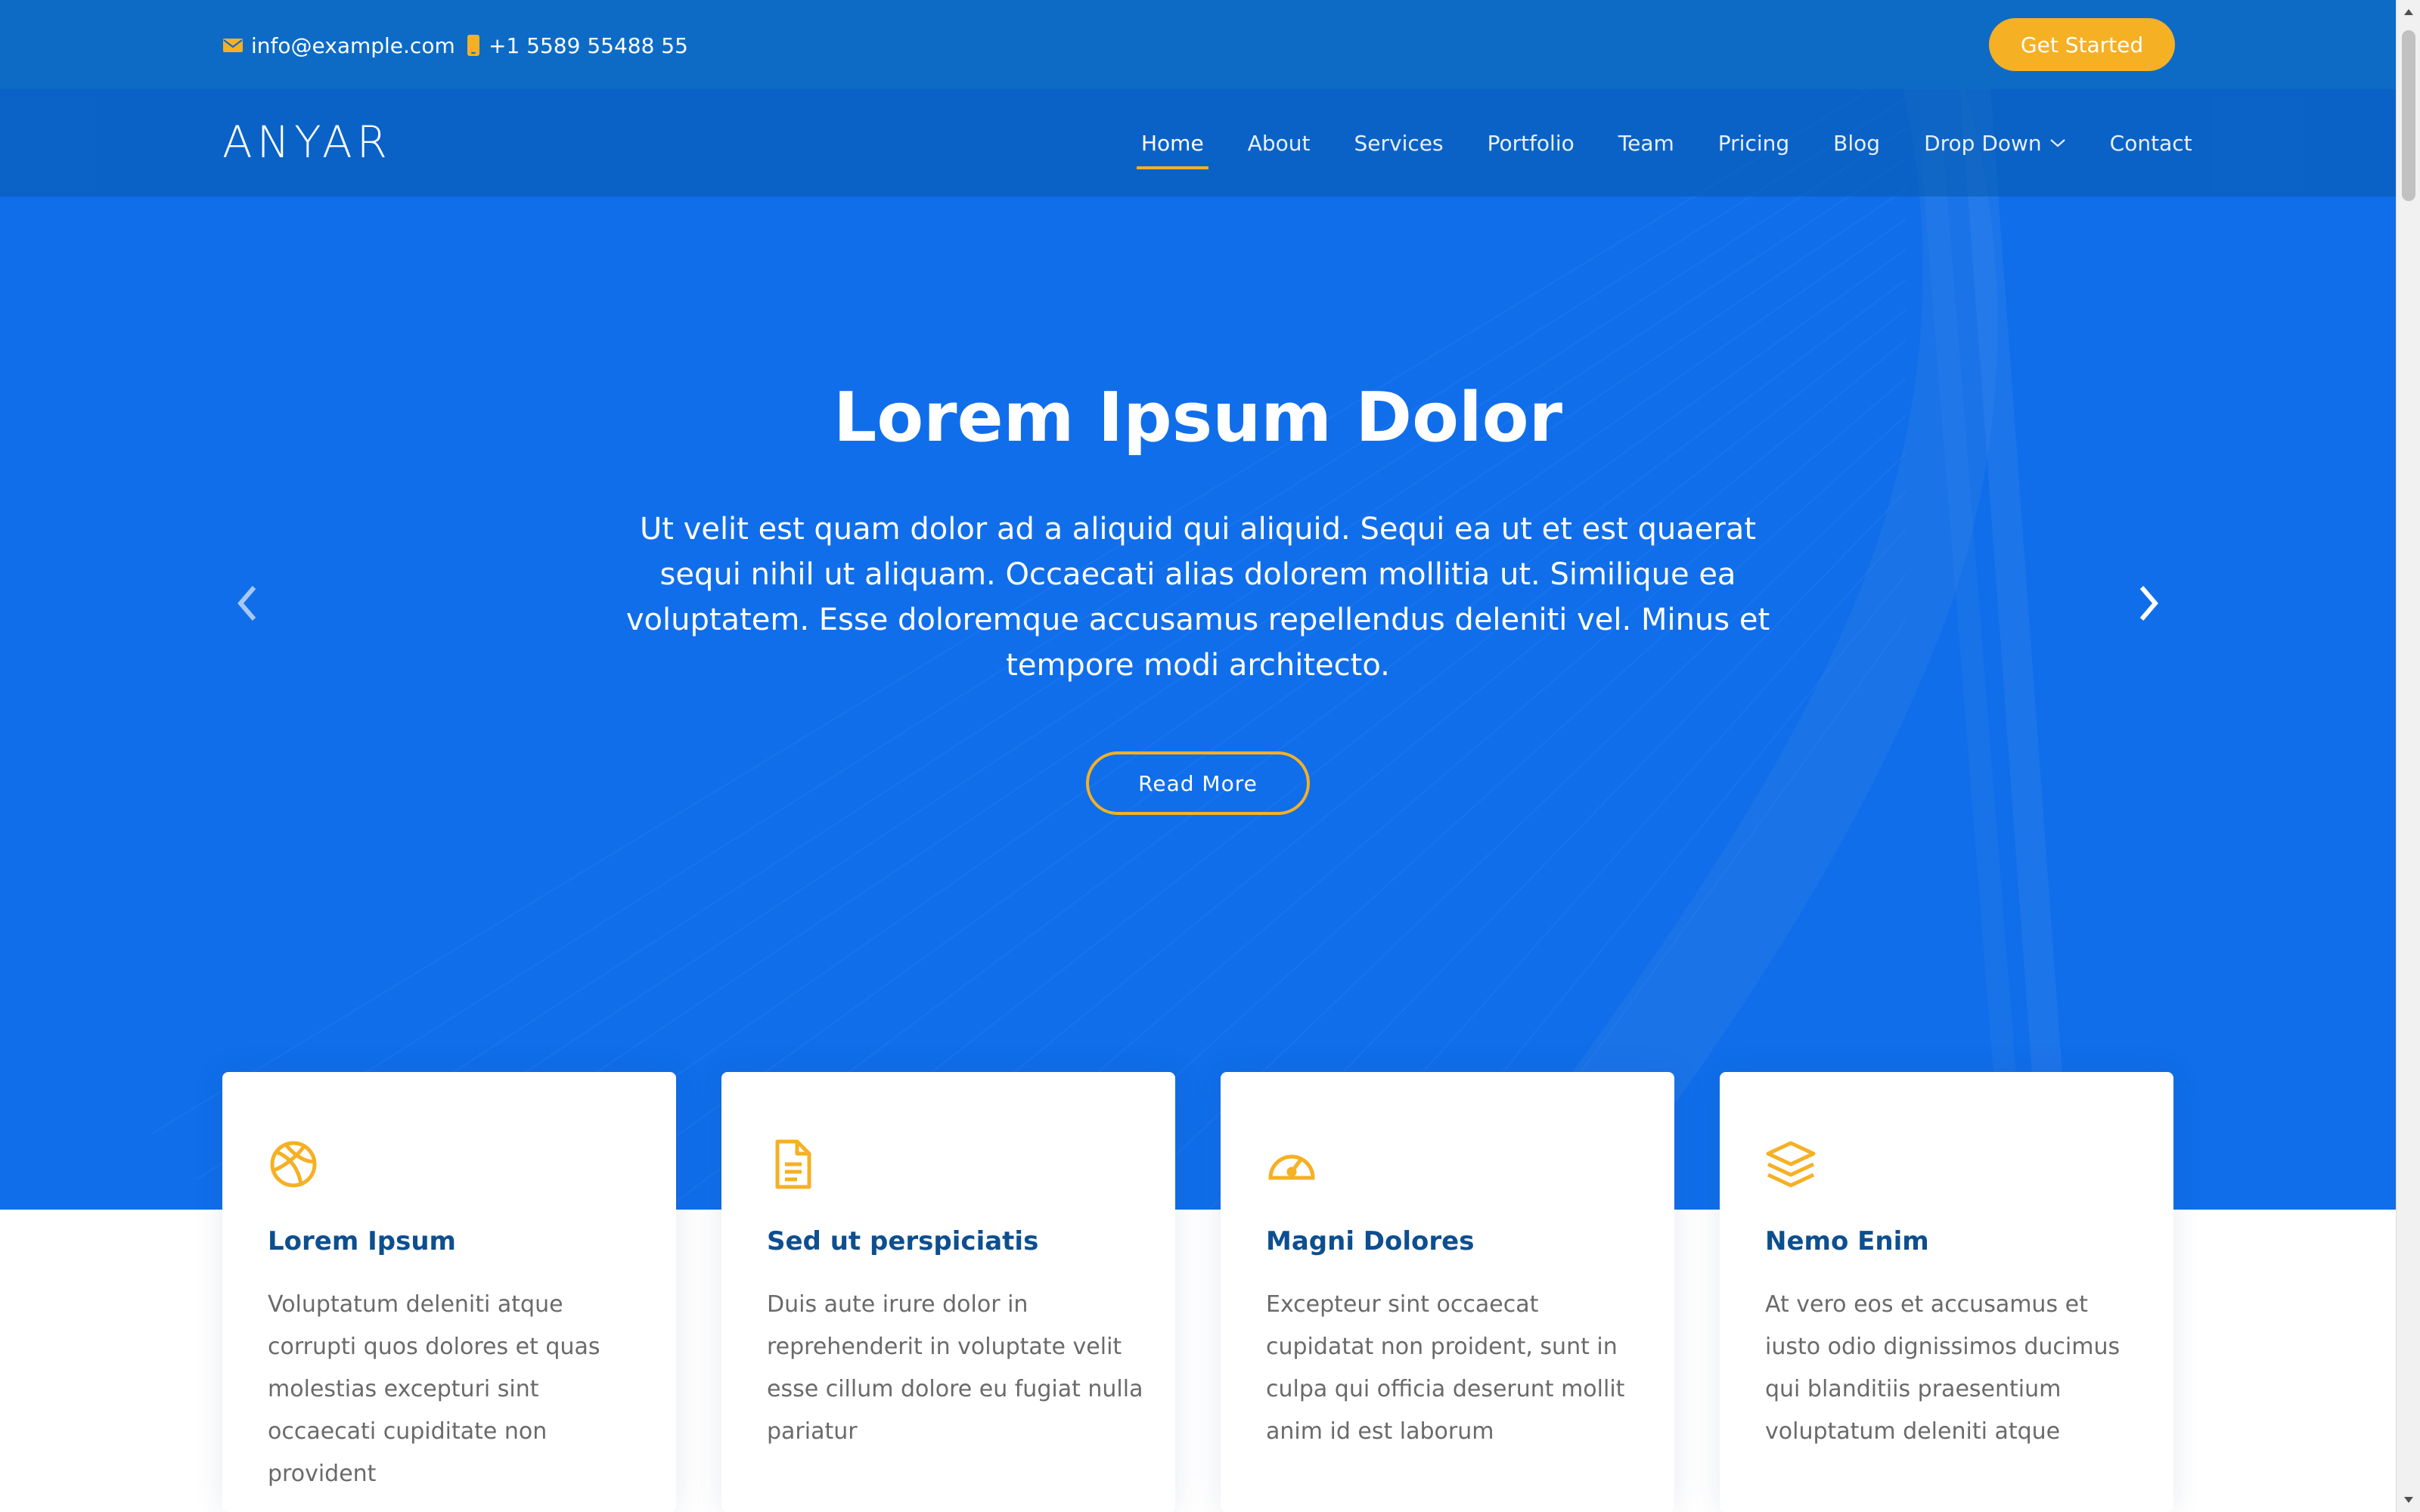 Image resolution: width=2420 pixels, height=1512 pixels. Describe the element at coordinates (792, 1164) in the screenshot. I see `document-icon` at that location.